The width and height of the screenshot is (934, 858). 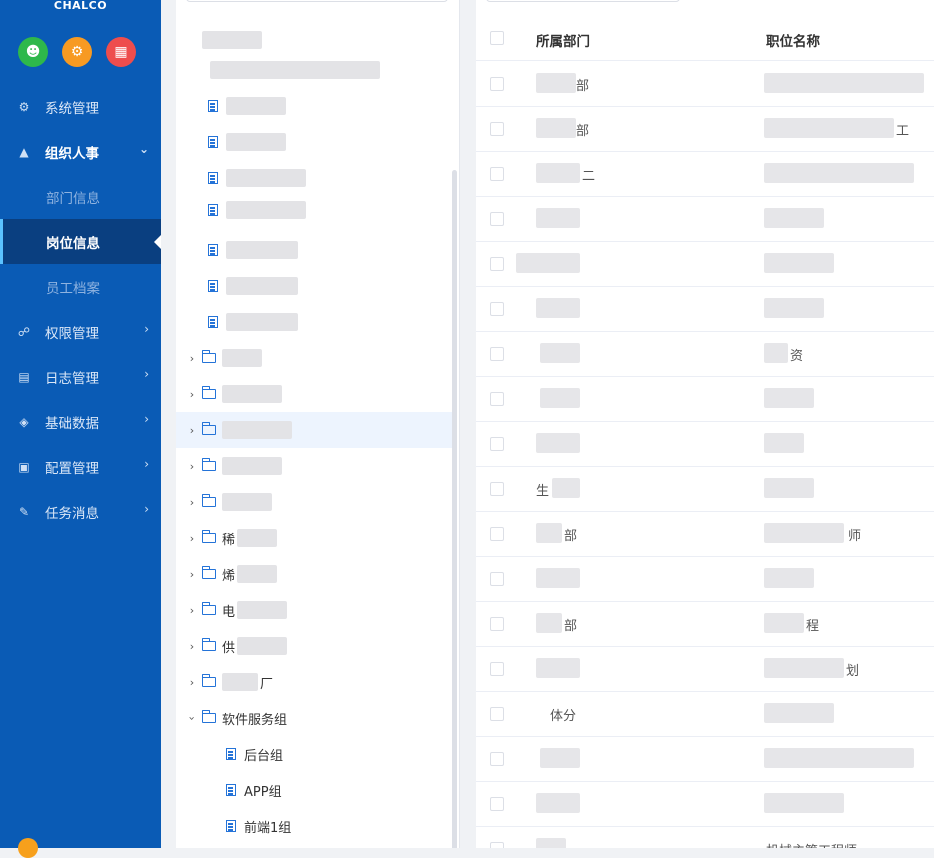 I want to click on tree-scrollbar, so click(x=454, y=509).